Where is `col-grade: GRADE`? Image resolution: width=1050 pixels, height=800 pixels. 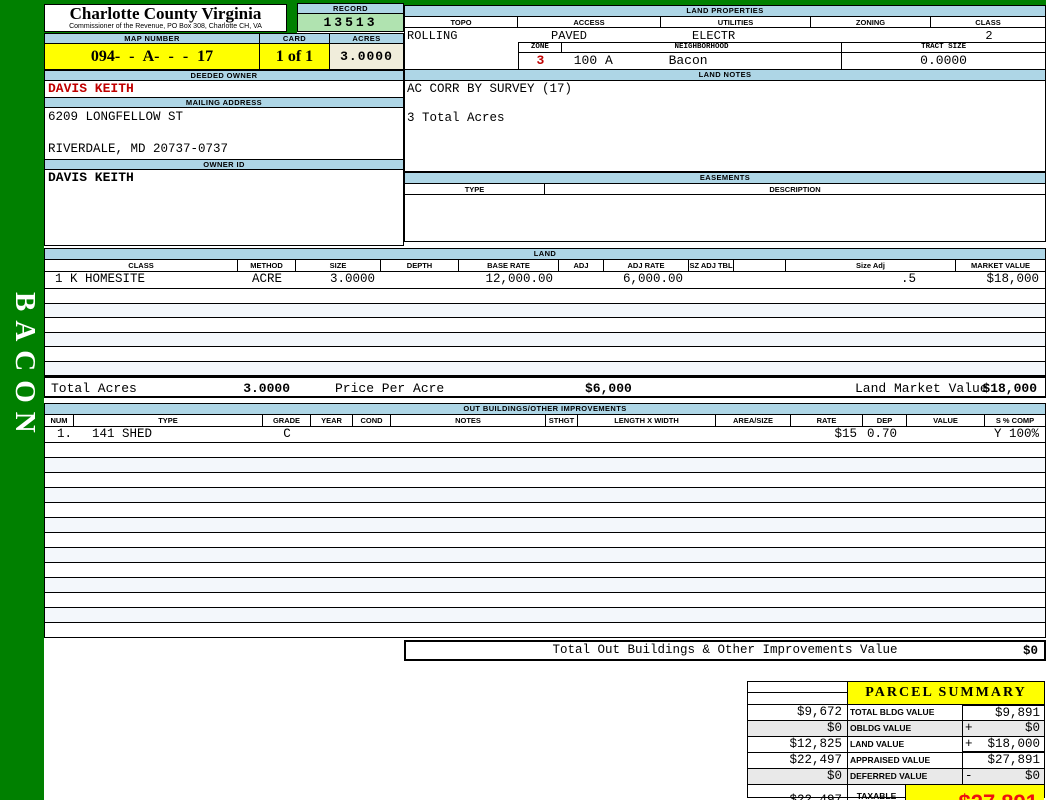
col-grade: GRADE is located at coordinates (287, 420).